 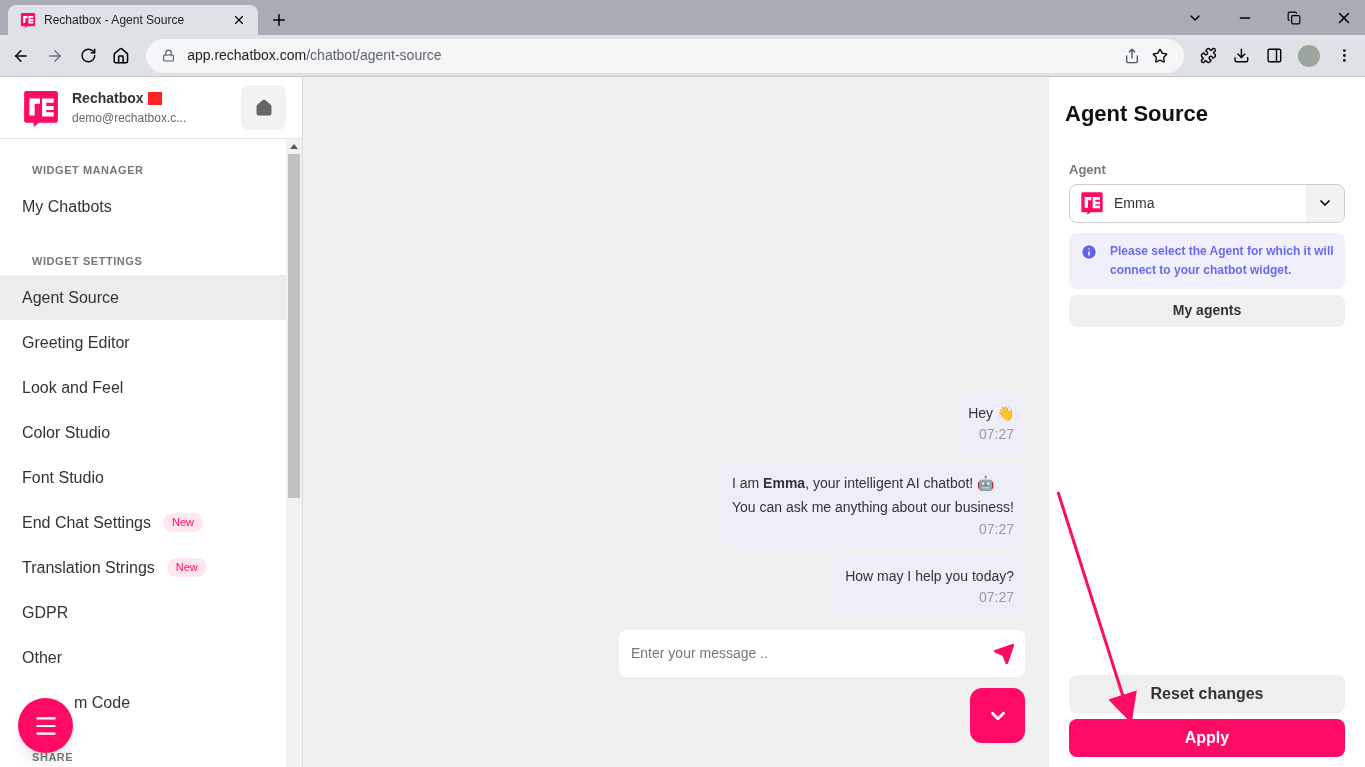 I want to click on download-icon, so click(x=1241, y=55).